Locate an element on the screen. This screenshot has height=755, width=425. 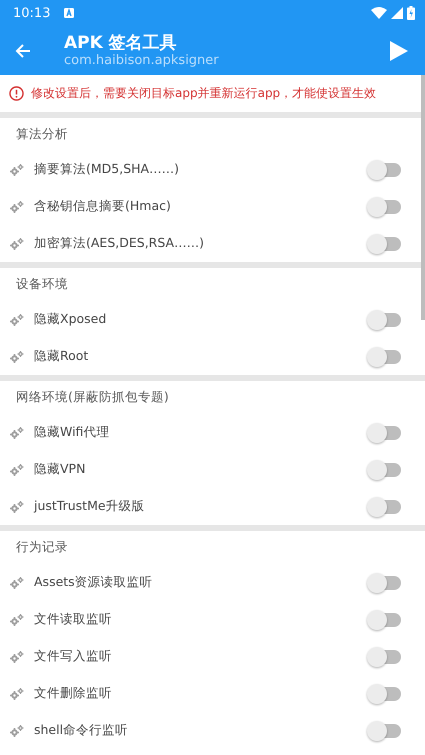
setting-row: Assets资源读取监听 is located at coordinates (212, 582).